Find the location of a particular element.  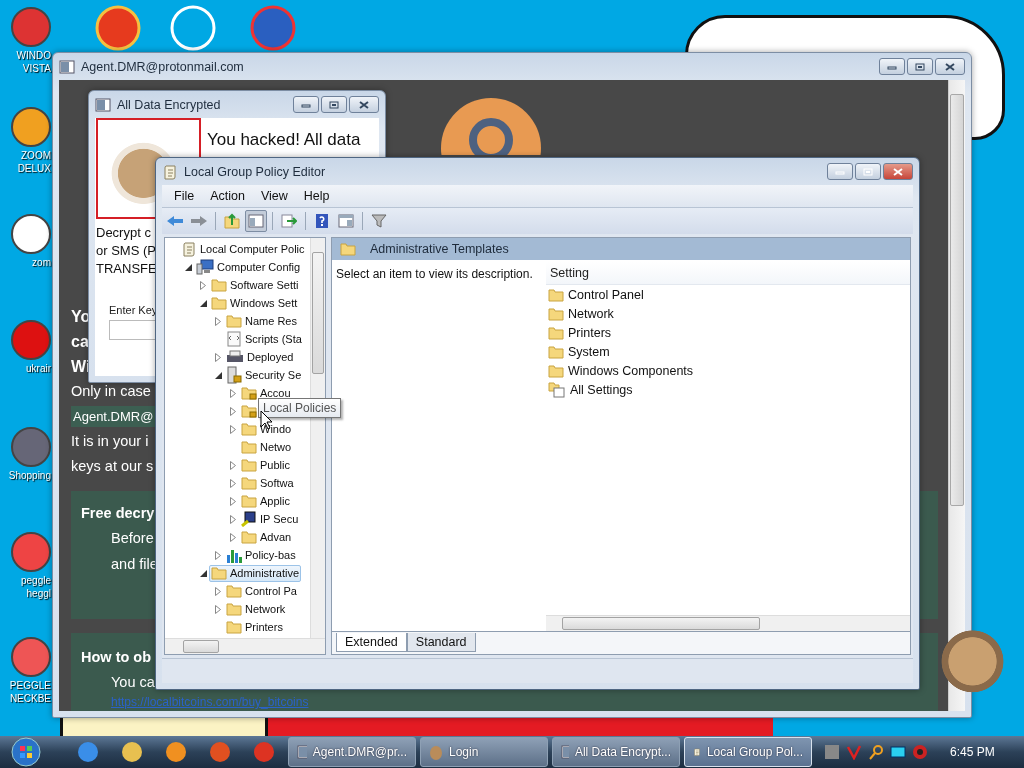

menu-item: View is located at coordinates (274, 196).